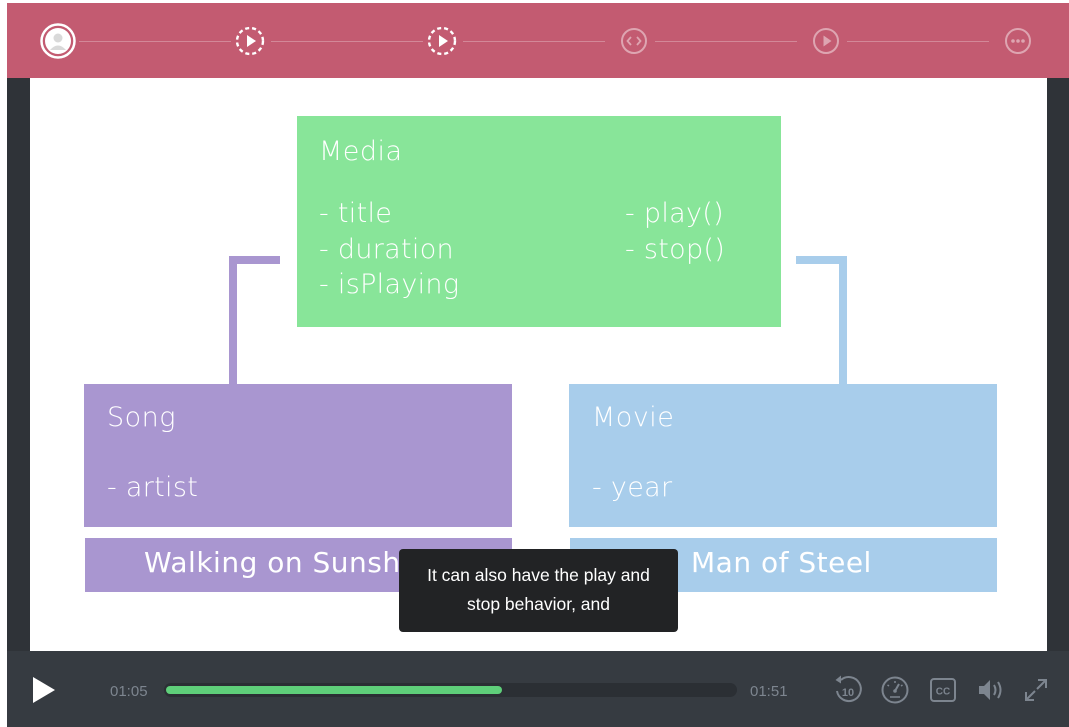  I want to click on movie-class-box: Movie - year, so click(783, 455).